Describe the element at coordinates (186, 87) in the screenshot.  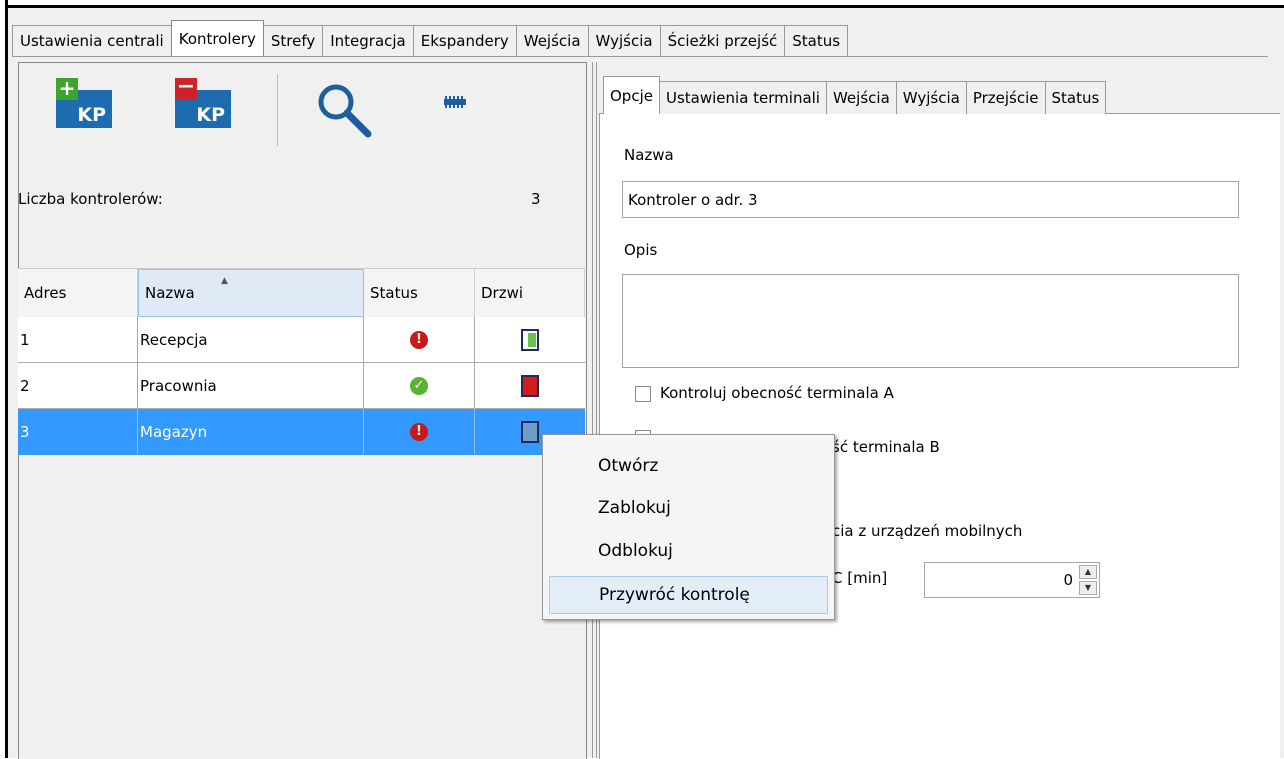
I see `minus-icon: −` at that location.